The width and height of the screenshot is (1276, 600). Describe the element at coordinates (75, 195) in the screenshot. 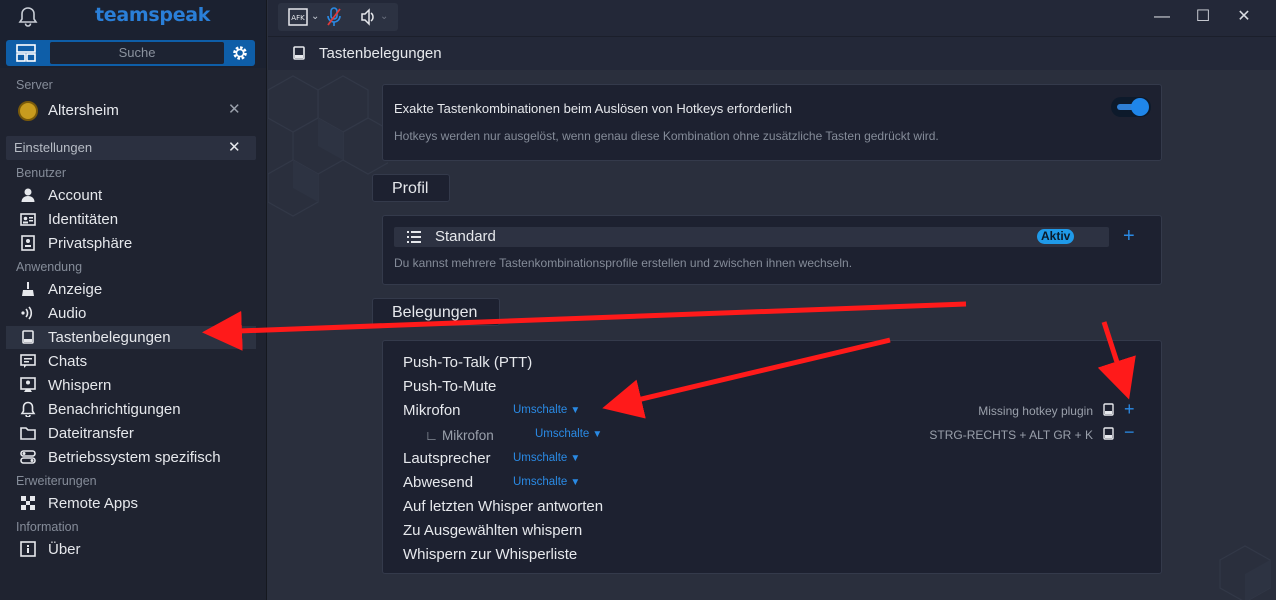

I see `nav-item-label: Account` at that location.